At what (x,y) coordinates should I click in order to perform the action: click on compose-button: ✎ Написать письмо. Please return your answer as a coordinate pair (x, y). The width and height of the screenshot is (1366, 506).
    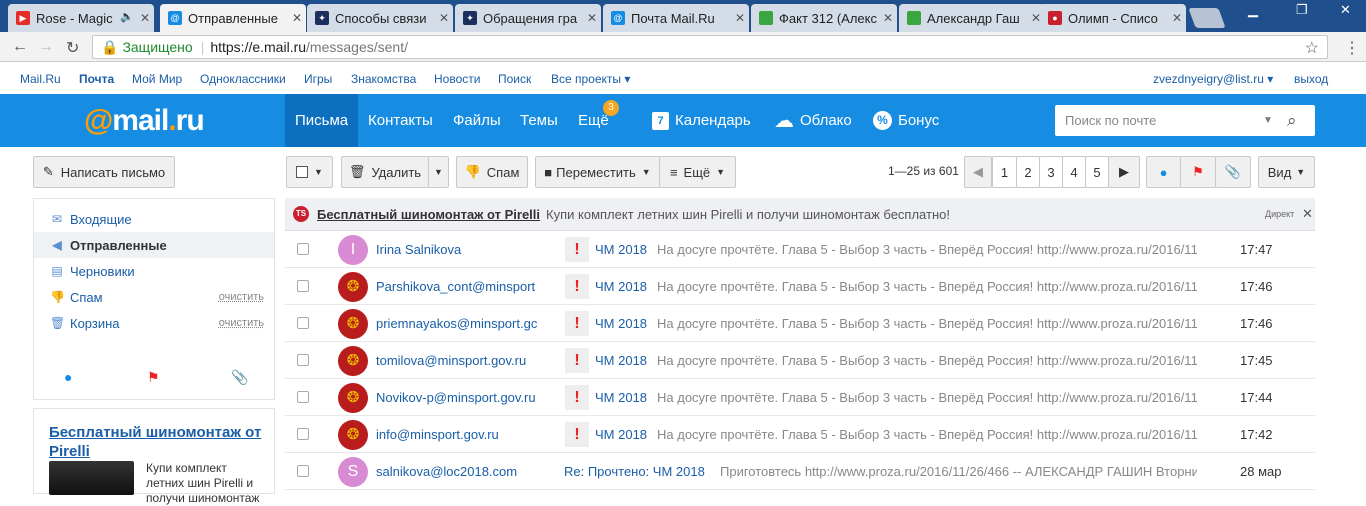
    Looking at the image, I should click on (104, 172).